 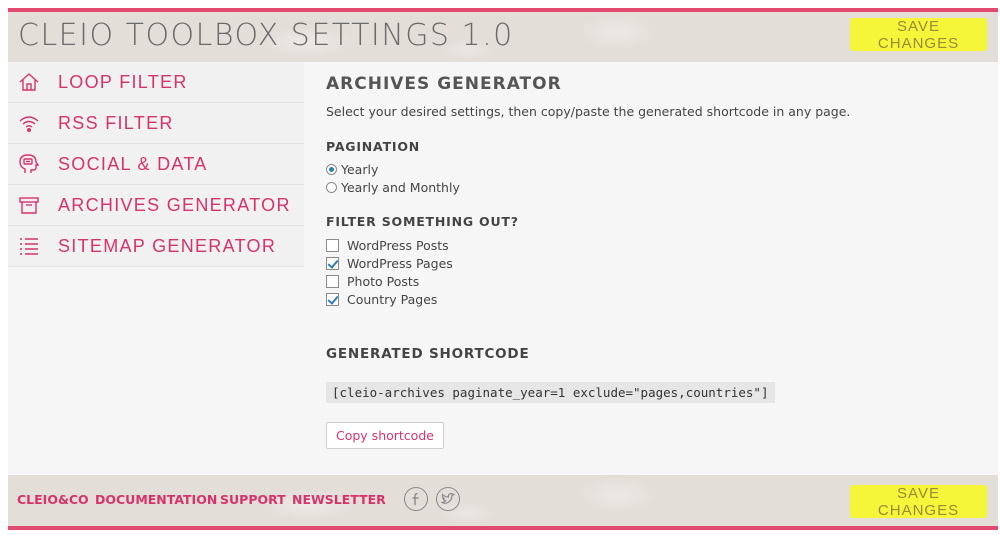 What do you see at coordinates (918, 35) in the screenshot?
I see `save-changes-button-top: SAVE CHANGES` at bounding box center [918, 35].